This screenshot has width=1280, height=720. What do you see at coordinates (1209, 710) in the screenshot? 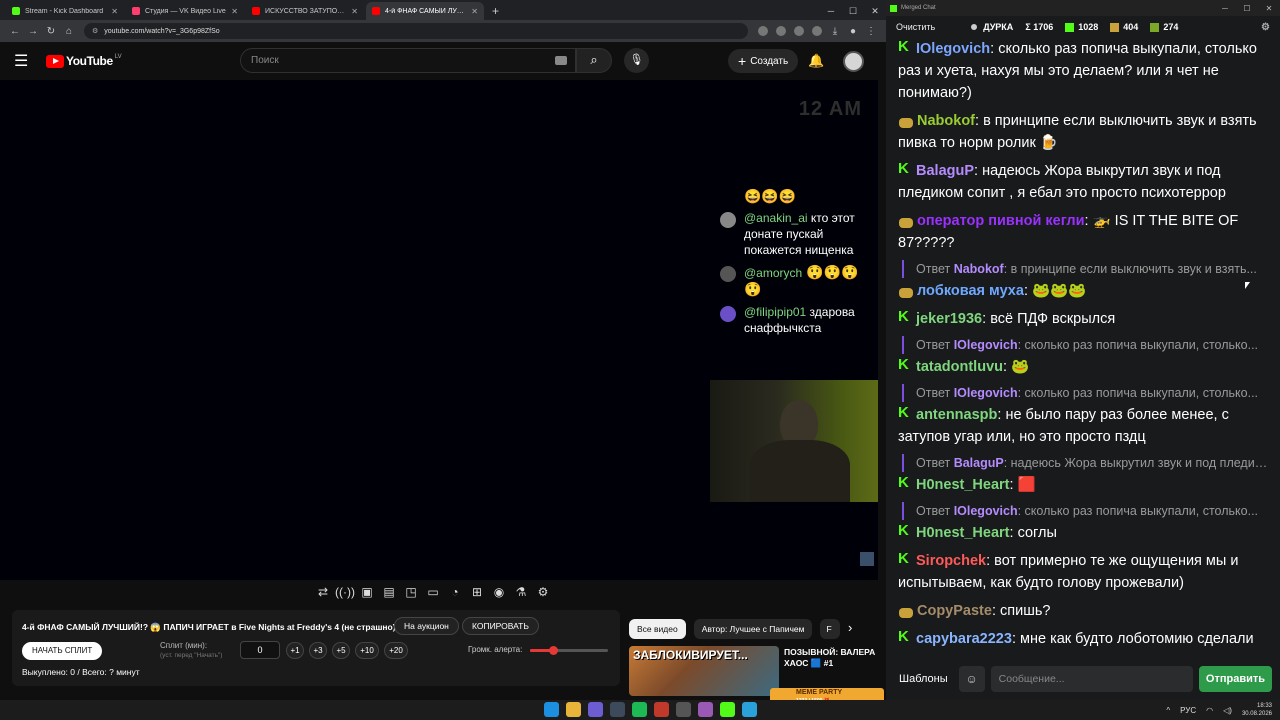
I see `network-icon: ◠` at bounding box center [1209, 710].